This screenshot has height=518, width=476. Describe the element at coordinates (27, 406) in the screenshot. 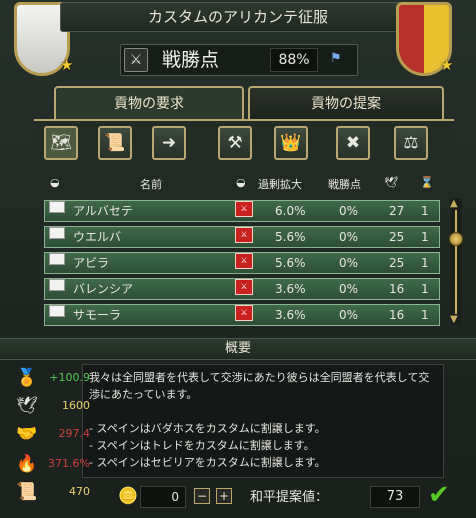

I see `dove-icon: 🕊` at that location.